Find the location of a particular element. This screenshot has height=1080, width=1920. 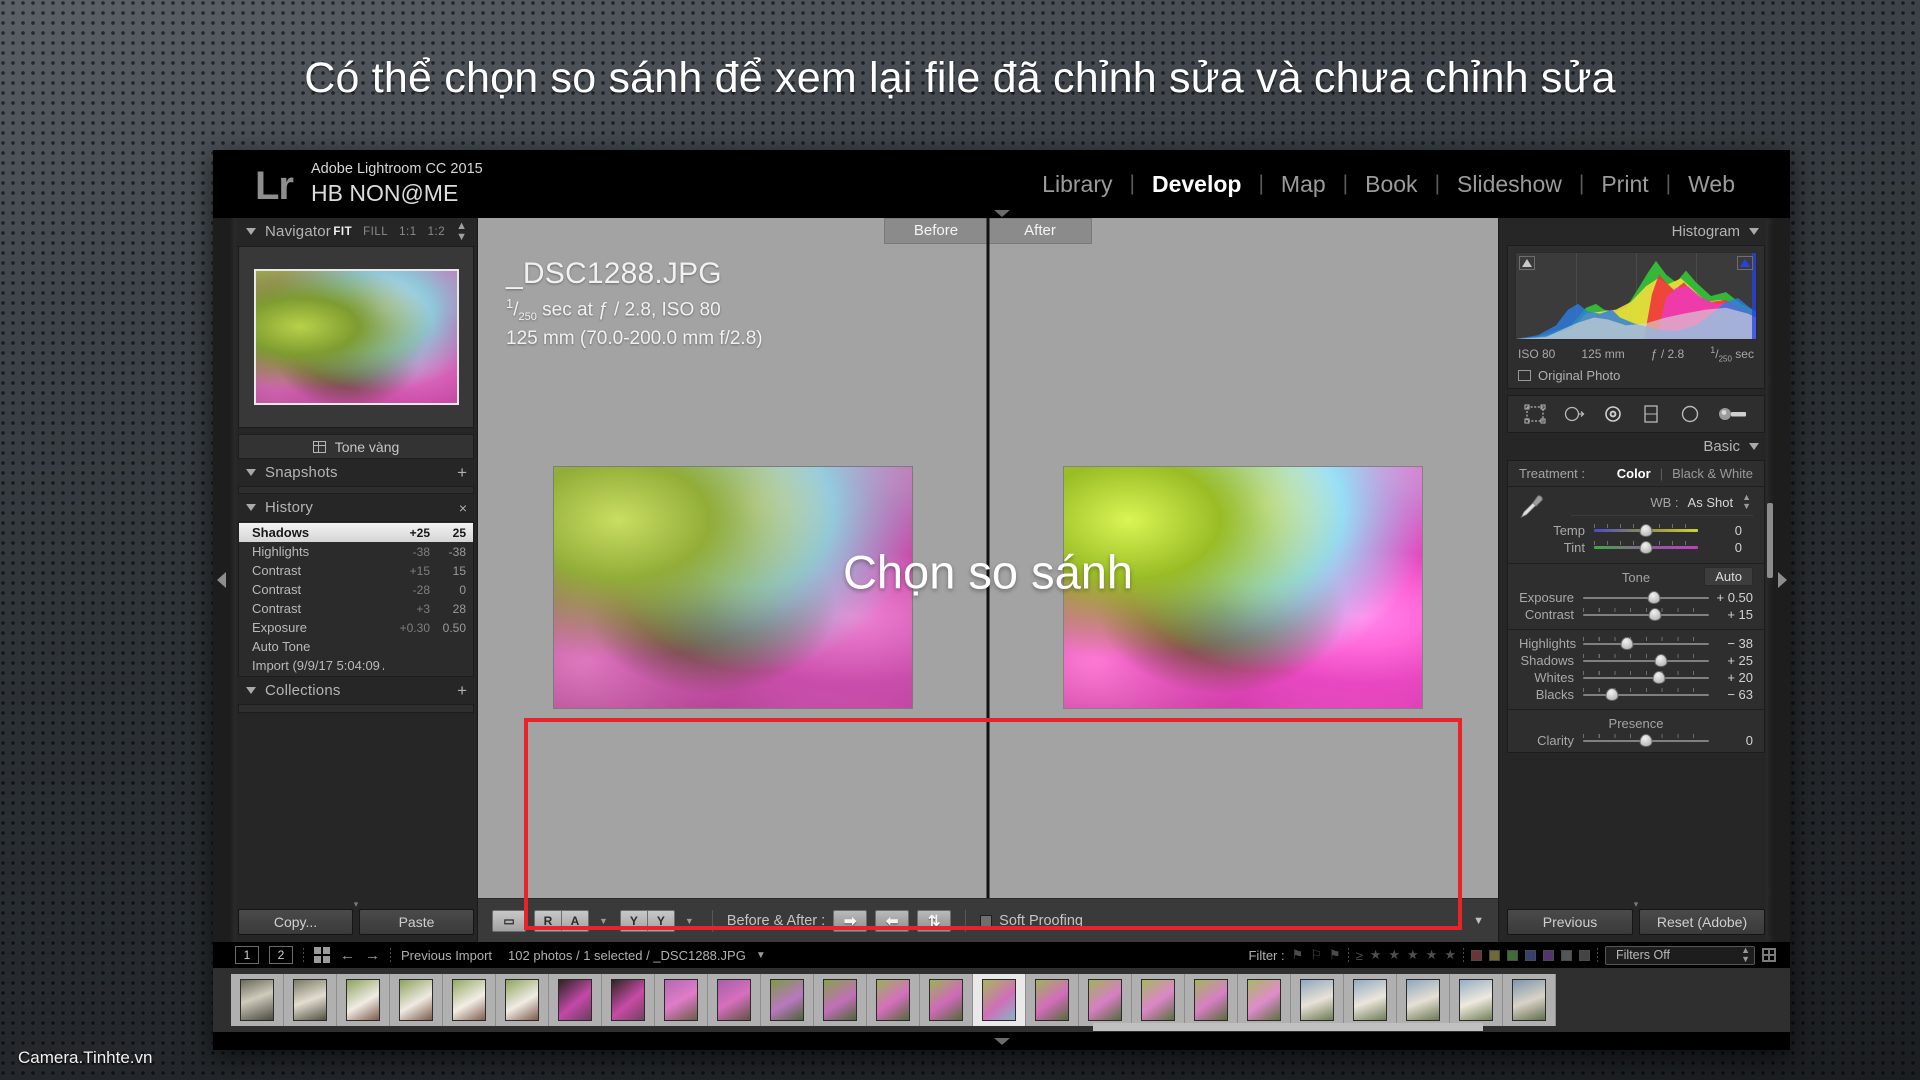

left-panel-toggle is located at coordinates (221, 580).